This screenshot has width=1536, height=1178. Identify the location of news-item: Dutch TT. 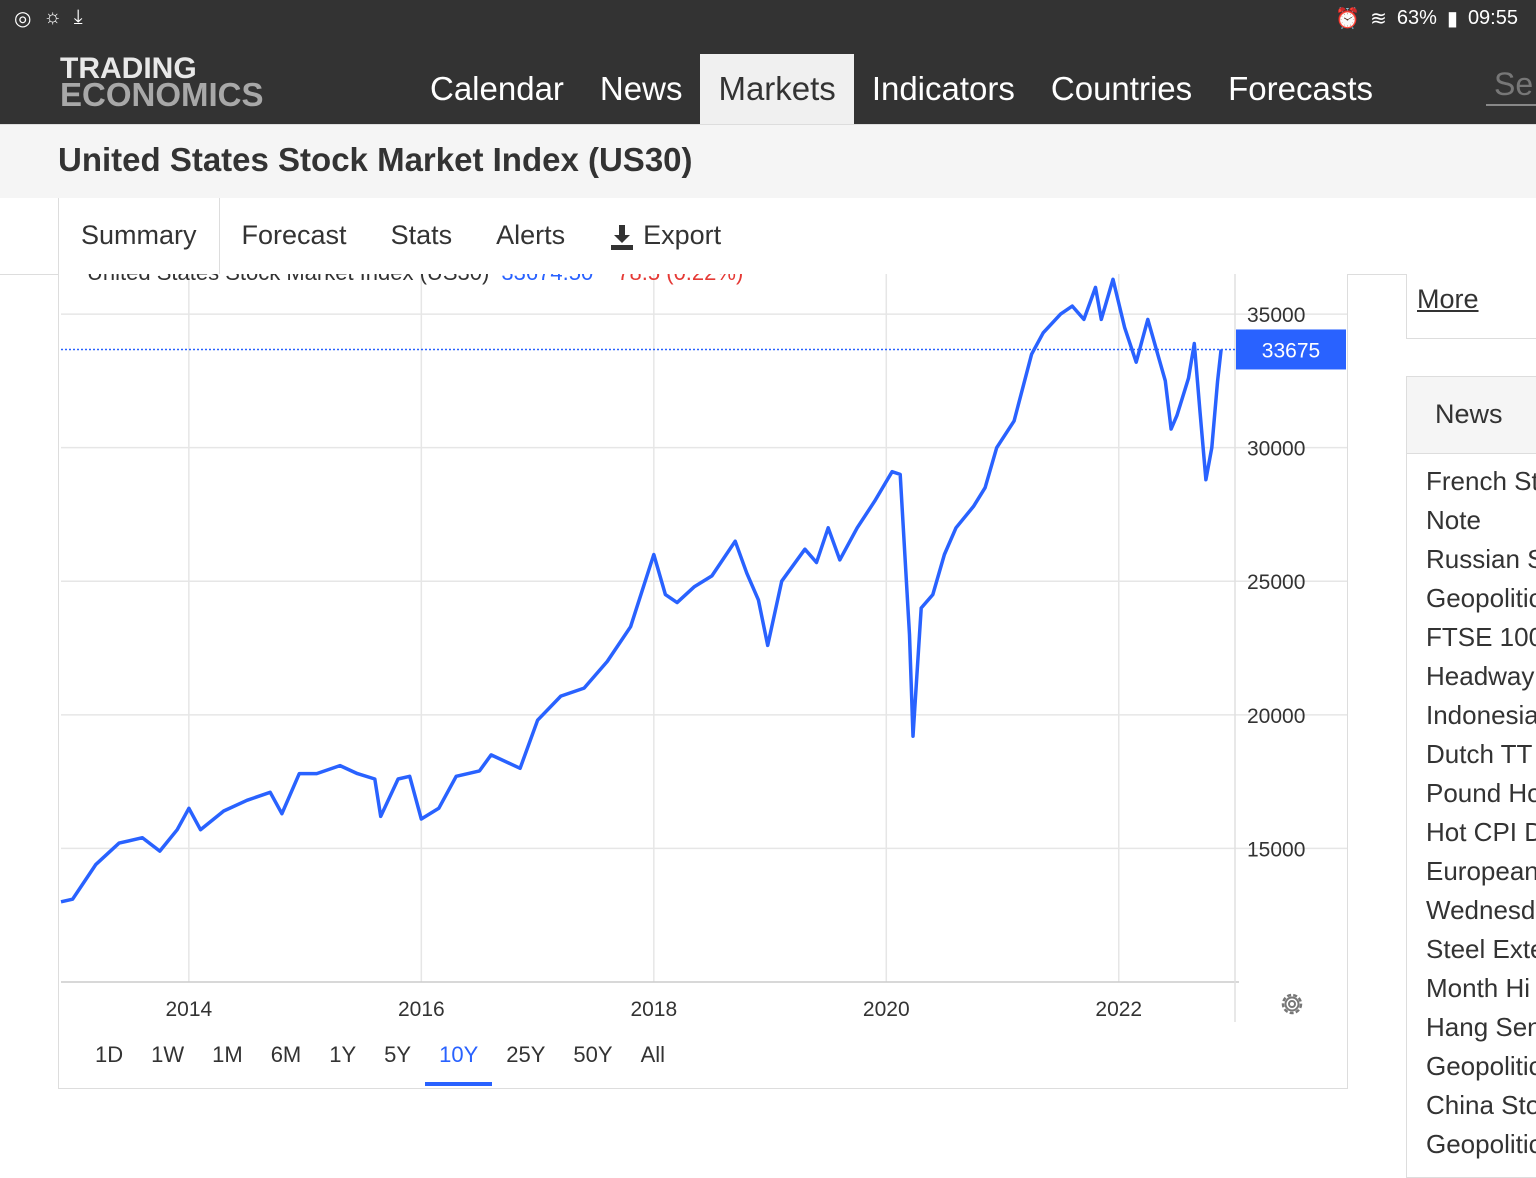
(1471, 754).